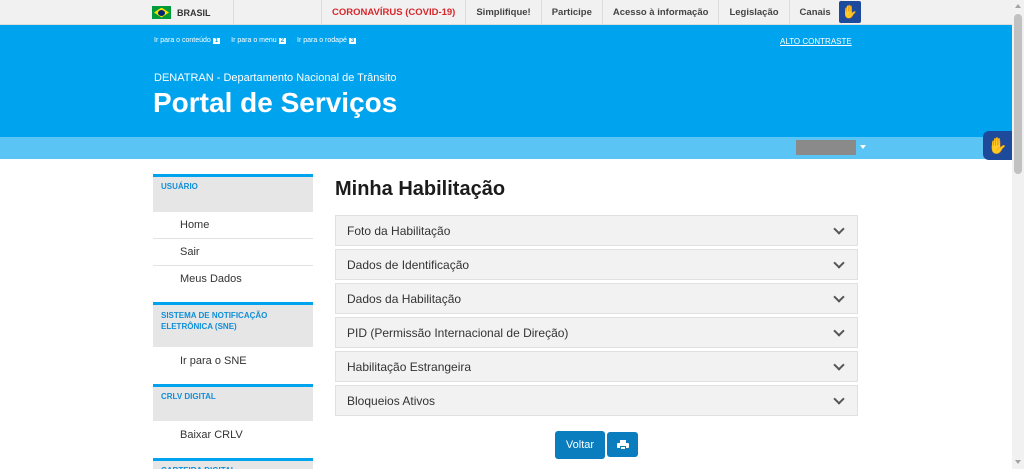  I want to click on portal-title: Portal de Serviços, so click(275, 103).